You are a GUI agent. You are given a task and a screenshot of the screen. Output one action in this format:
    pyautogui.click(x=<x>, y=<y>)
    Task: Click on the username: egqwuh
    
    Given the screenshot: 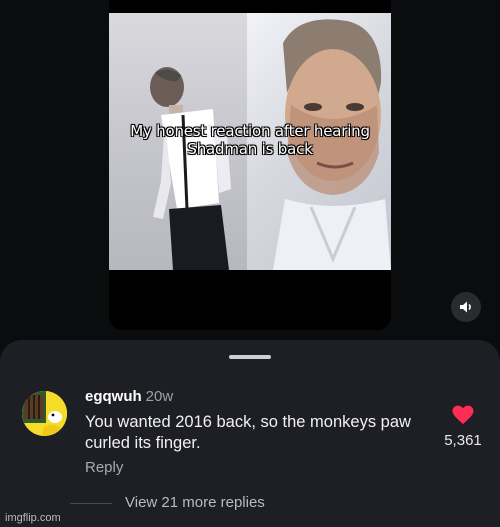 What is the action you would take?
    pyautogui.click(x=113, y=396)
    